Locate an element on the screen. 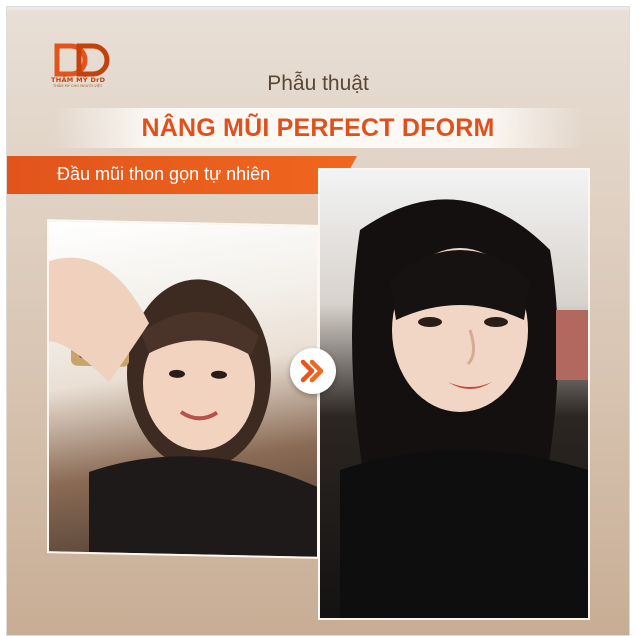  banner-title: NÂNG MŨI PERFECT DFORM is located at coordinates (318, 128).